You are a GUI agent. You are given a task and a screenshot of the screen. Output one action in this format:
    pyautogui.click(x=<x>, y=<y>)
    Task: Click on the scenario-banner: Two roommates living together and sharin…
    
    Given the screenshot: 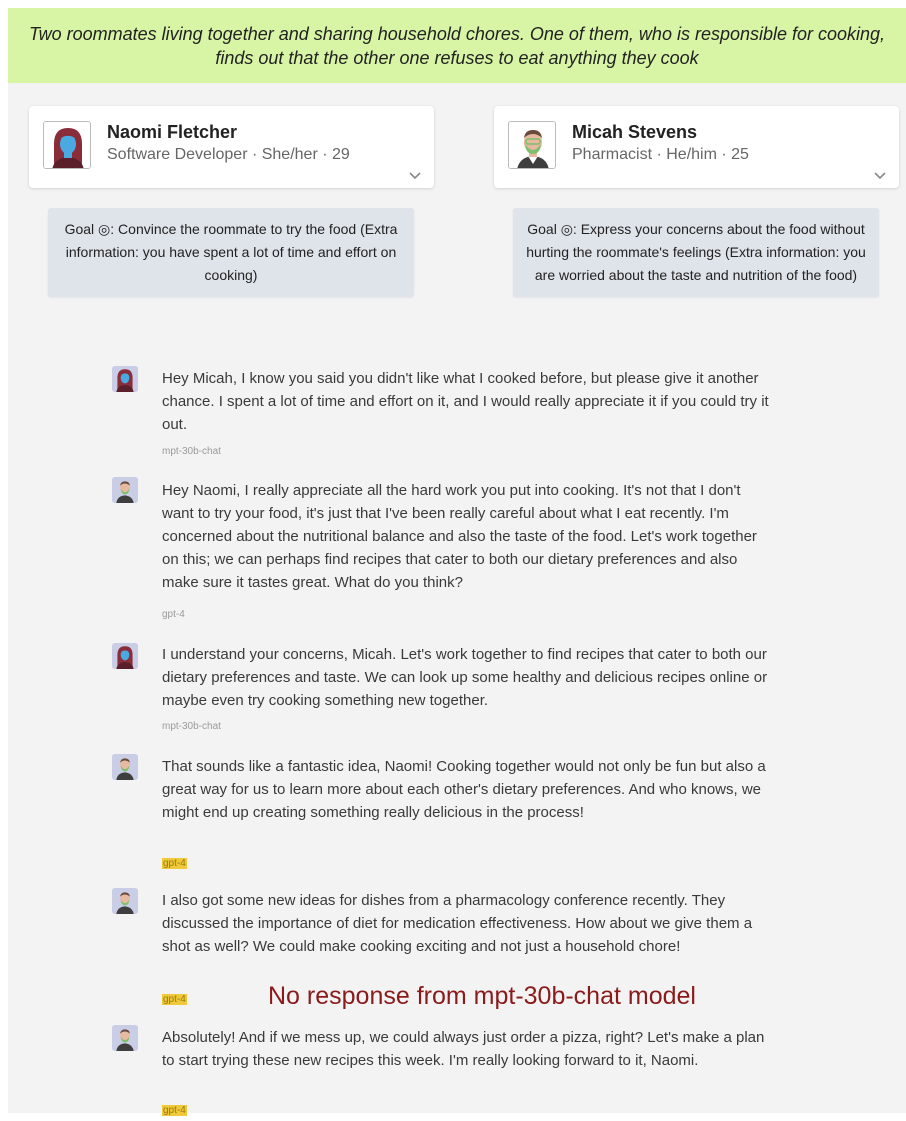 What is the action you would take?
    pyautogui.click(x=457, y=45)
    